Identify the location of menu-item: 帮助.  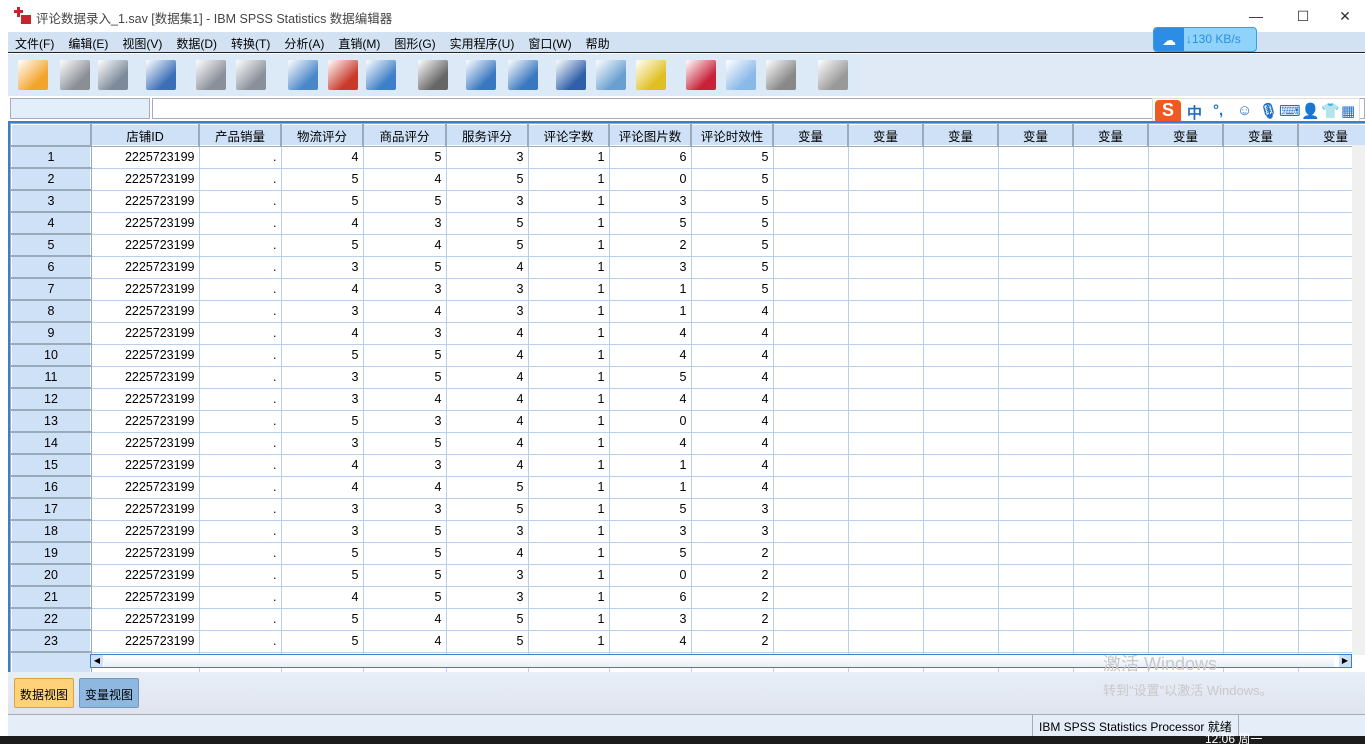
(598, 42).